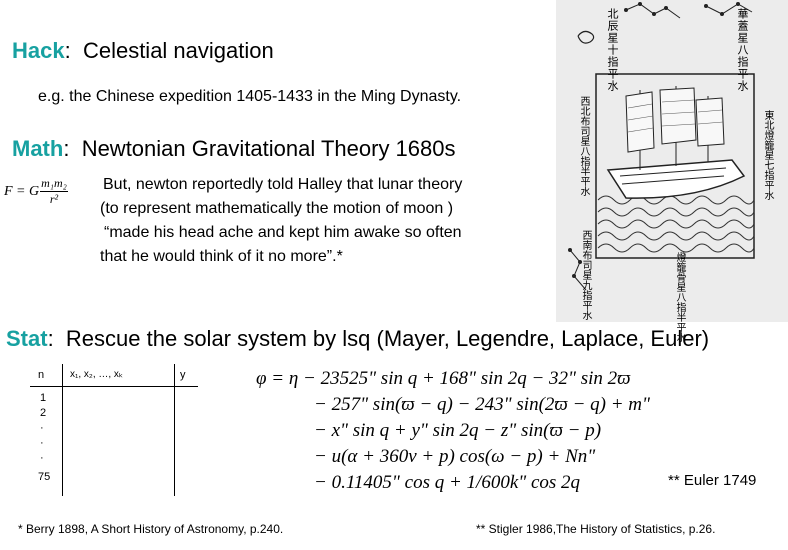  Describe the element at coordinates (38, 148) in the screenshot. I see `math-label: Math` at that location.